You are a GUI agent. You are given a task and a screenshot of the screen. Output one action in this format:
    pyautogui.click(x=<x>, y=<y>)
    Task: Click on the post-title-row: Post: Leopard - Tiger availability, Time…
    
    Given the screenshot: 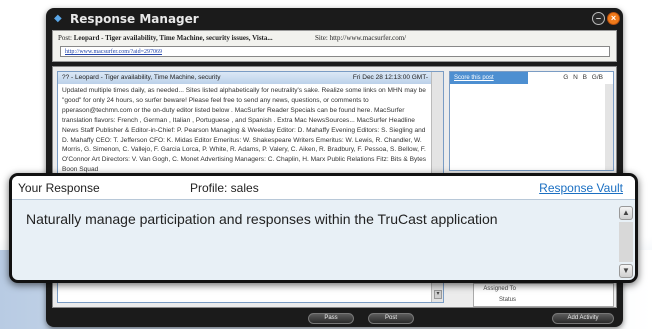 What is the action you would take?
    pyautogui.click(x=165, y=38)
    